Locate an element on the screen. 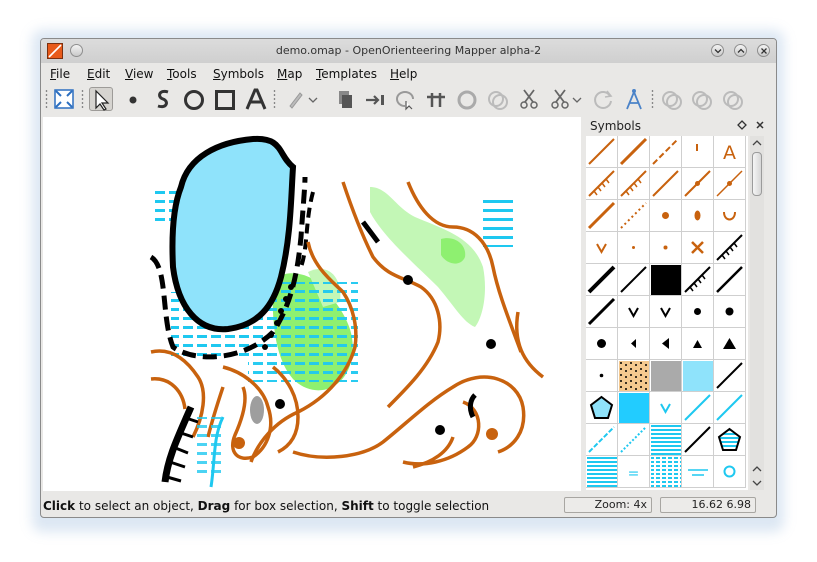 This screenshot has height=562, width=817. draw-rectangle-icon is located at coordinates (225, 99).